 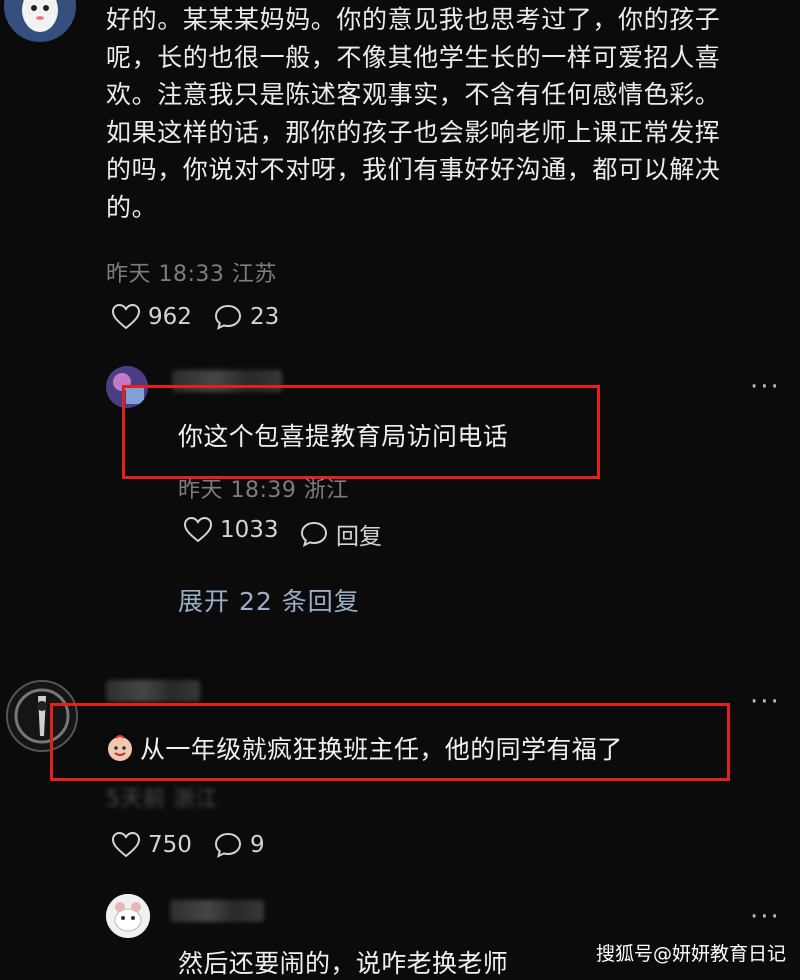 I want to click on comment-line: 的吗，你说对不对呀，我们有事好好沟通，都可以解决, so click(x=413, y=169).